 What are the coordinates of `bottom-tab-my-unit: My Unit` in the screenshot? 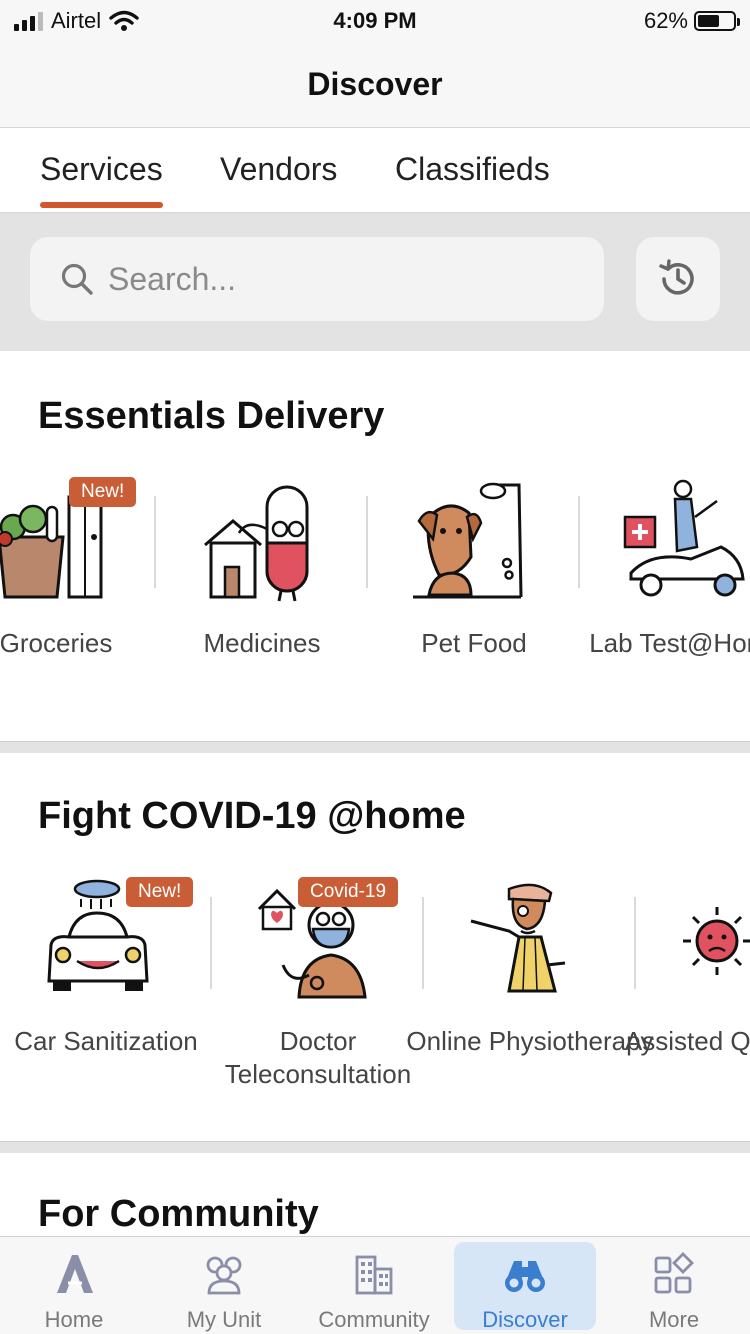 It's located at (224, 1285).